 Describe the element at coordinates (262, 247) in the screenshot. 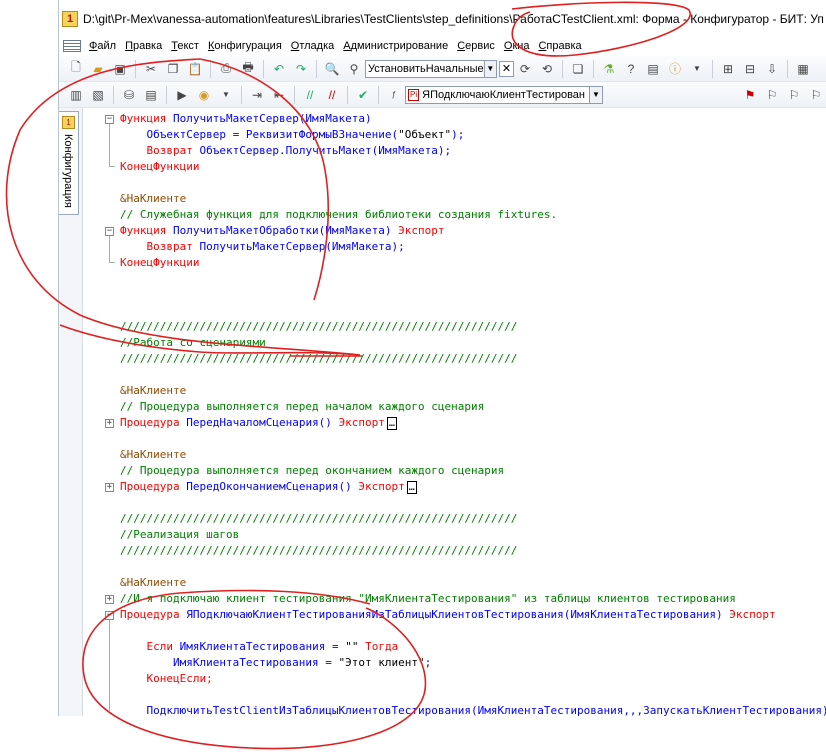

I see `code-text: Возврат ПолучитьМакетСервер(ИмяМакета);` at that location.